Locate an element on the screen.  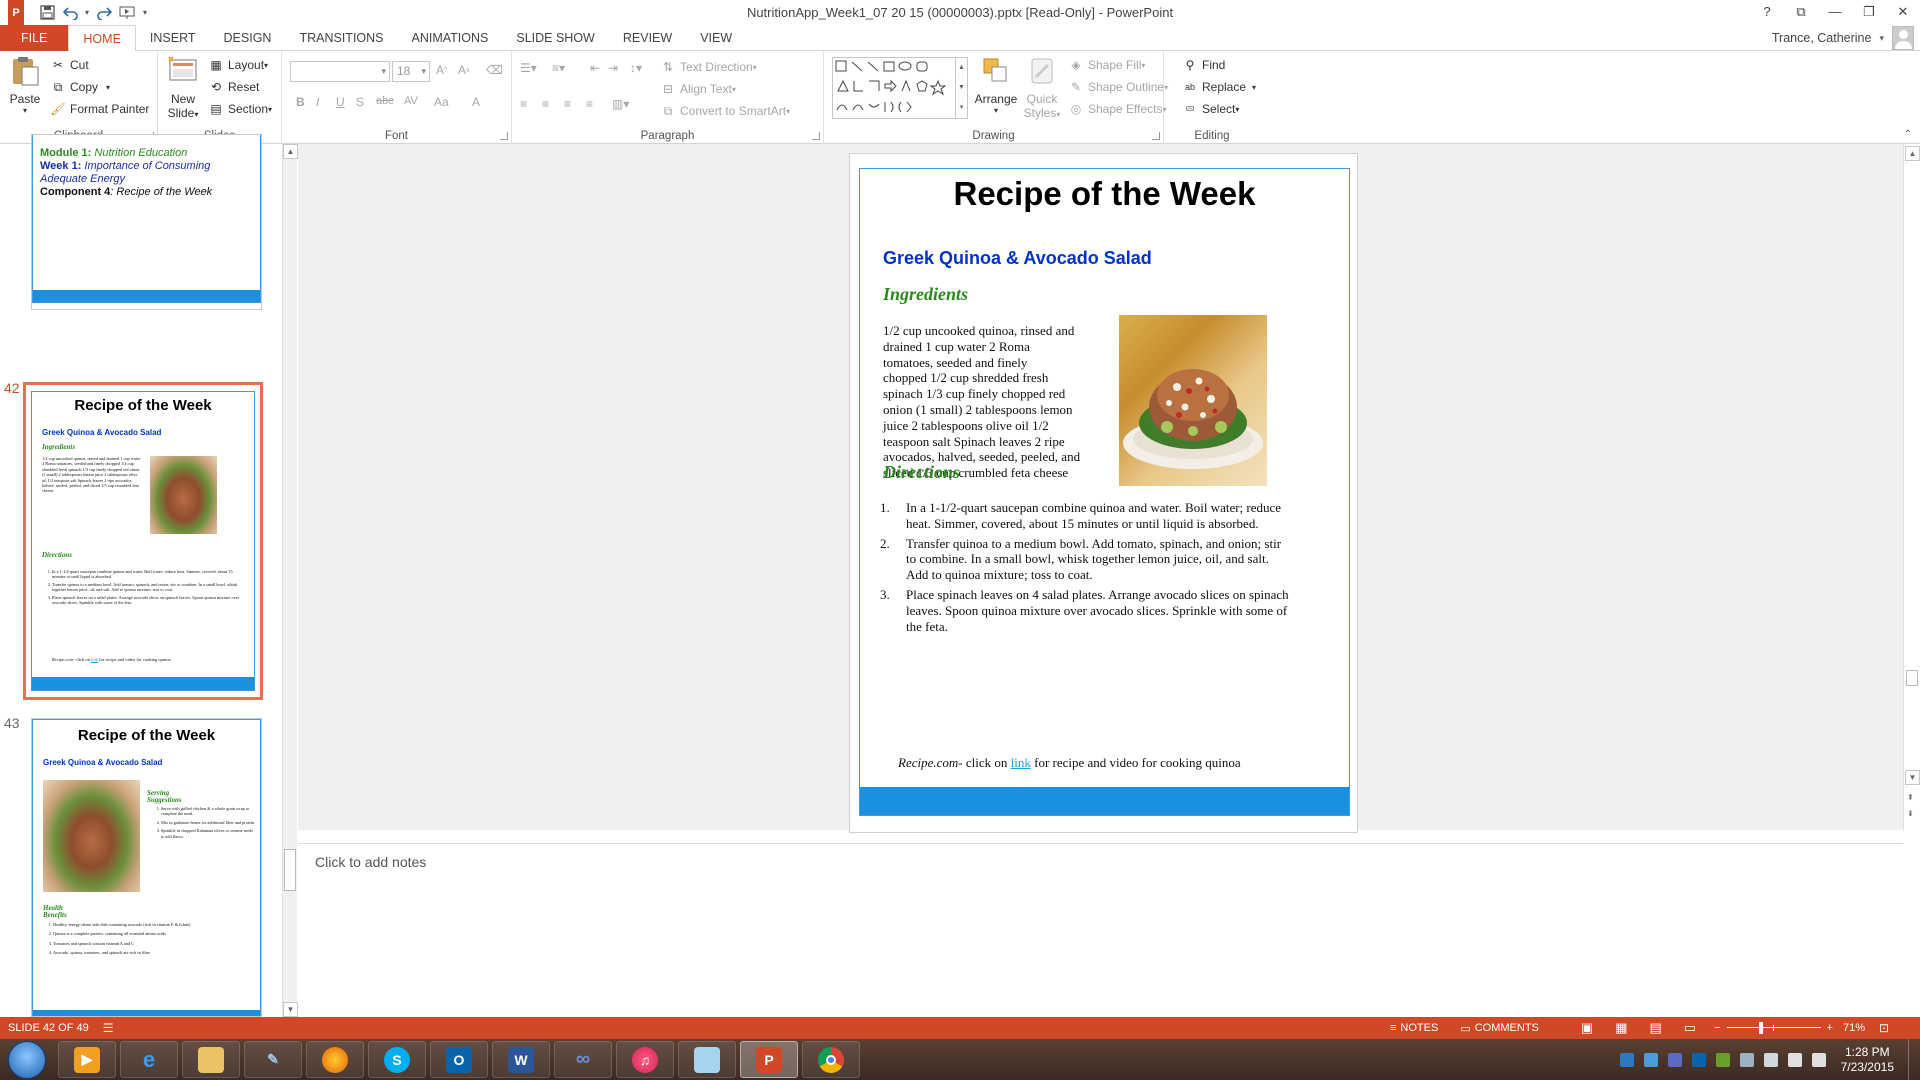
quick-styles-button: Quick Styles▾ is located at coordinates (1042, 87).